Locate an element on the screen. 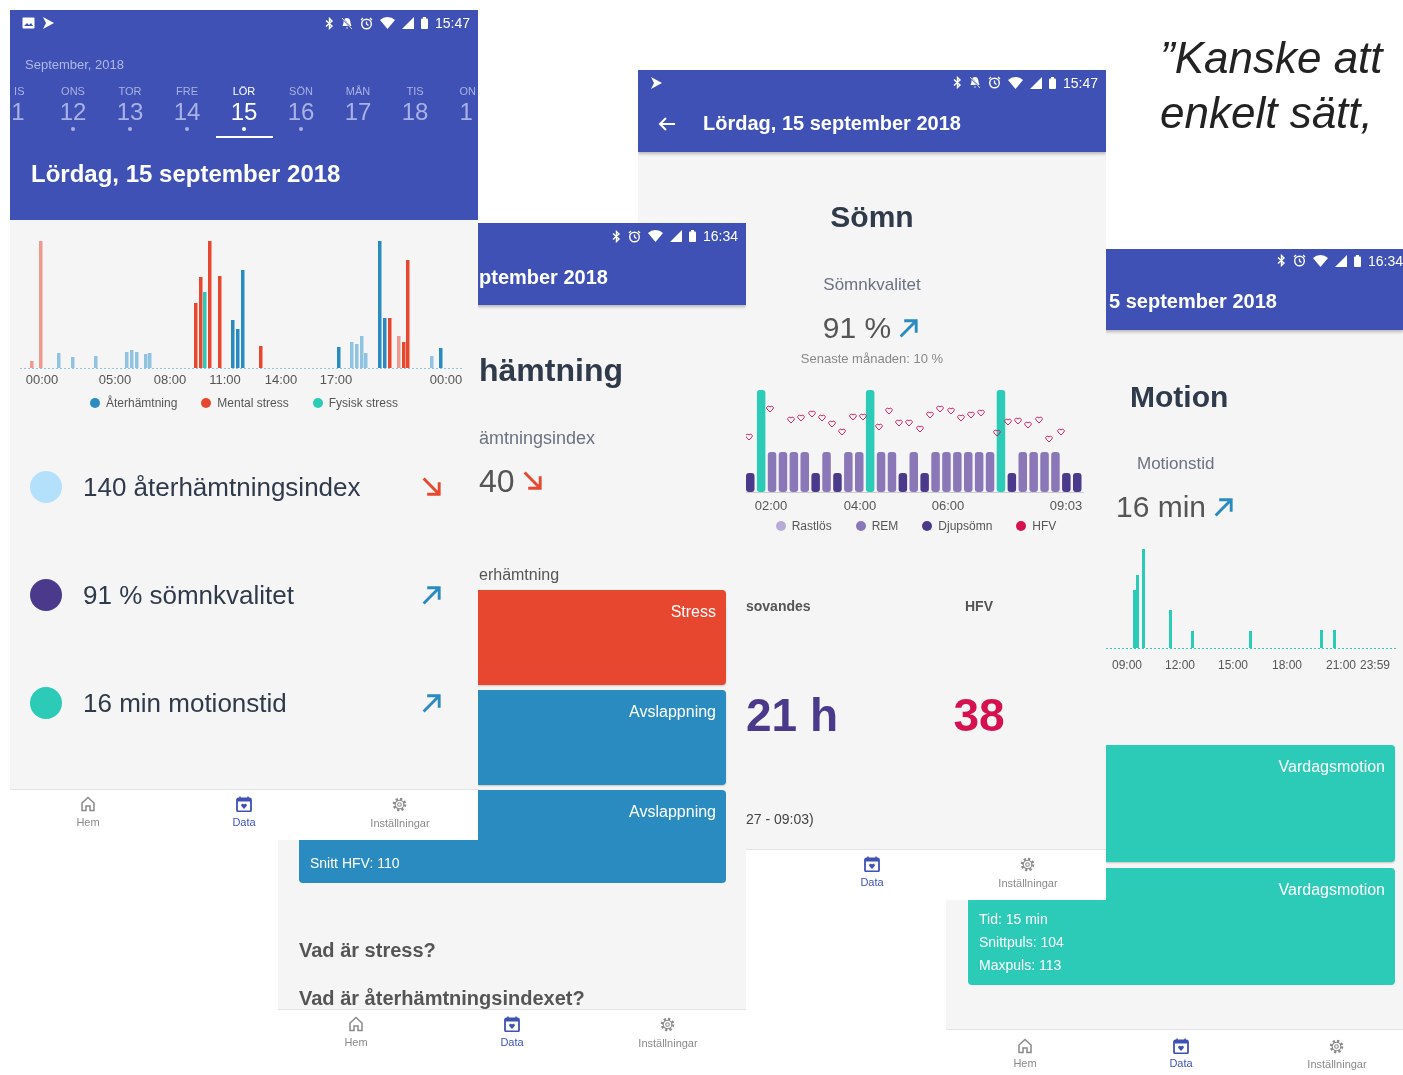 The height and width of the screenshot is (1075, 1403). day-tab: LÖR 15 is located at coordinates (244, 111).